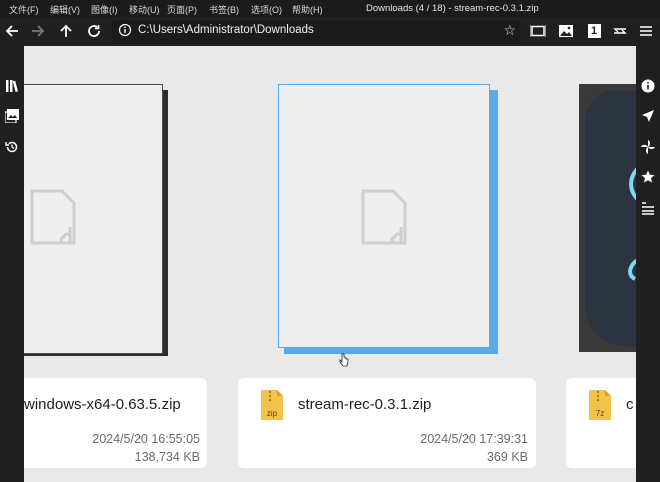  What do you see at coordinates (601, 423) in the screenshot?
I see `file-card-3: 7z c` at bounding box center [601, 423].